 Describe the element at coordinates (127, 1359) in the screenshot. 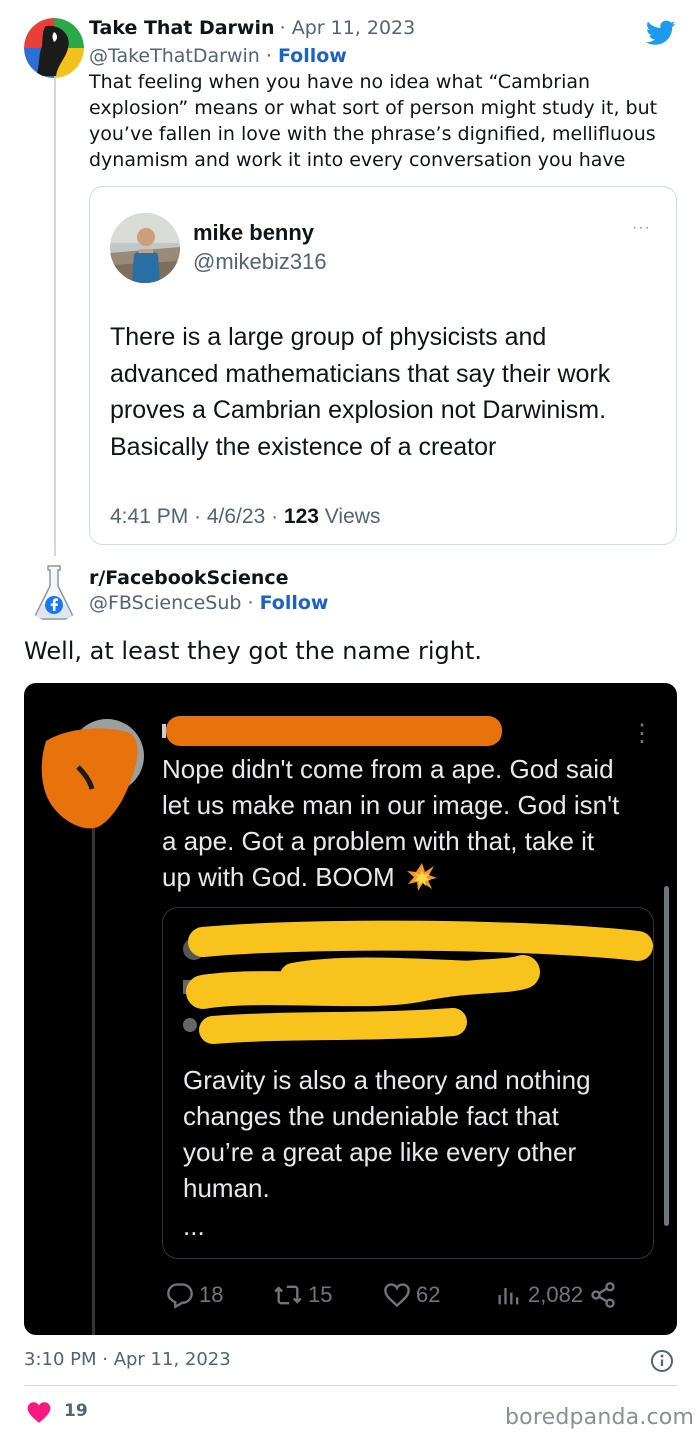

I see `tweet-timestamp: 3:10 PM · Apr 11, 2023` at that location.